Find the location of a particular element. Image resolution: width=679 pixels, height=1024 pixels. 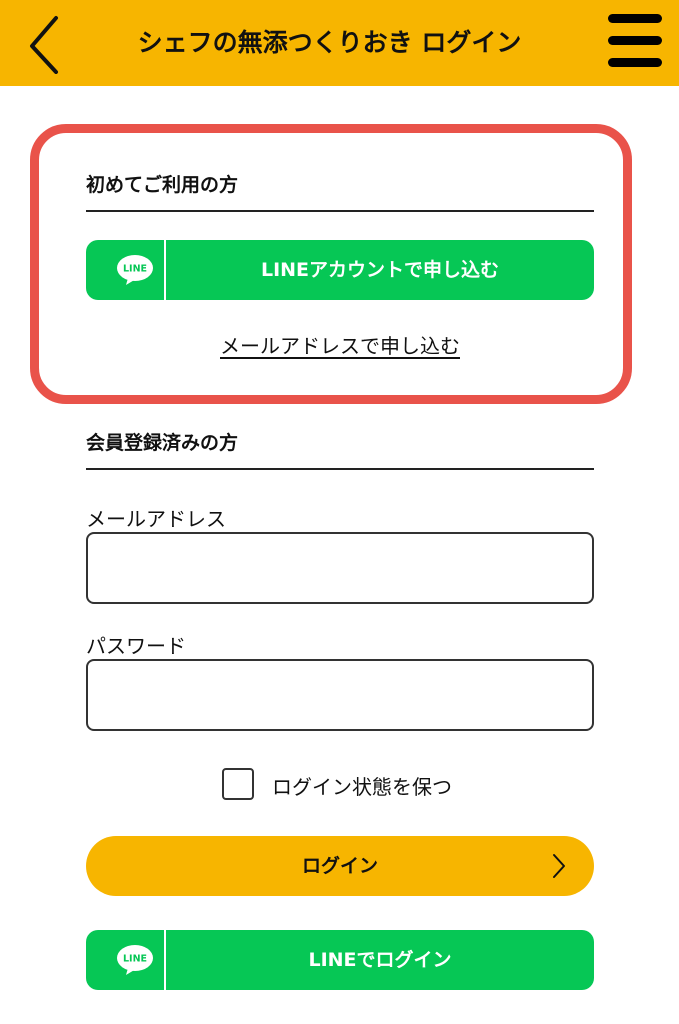

member-heading: 会員登録済みの方 is located at coordinates (162, 443).